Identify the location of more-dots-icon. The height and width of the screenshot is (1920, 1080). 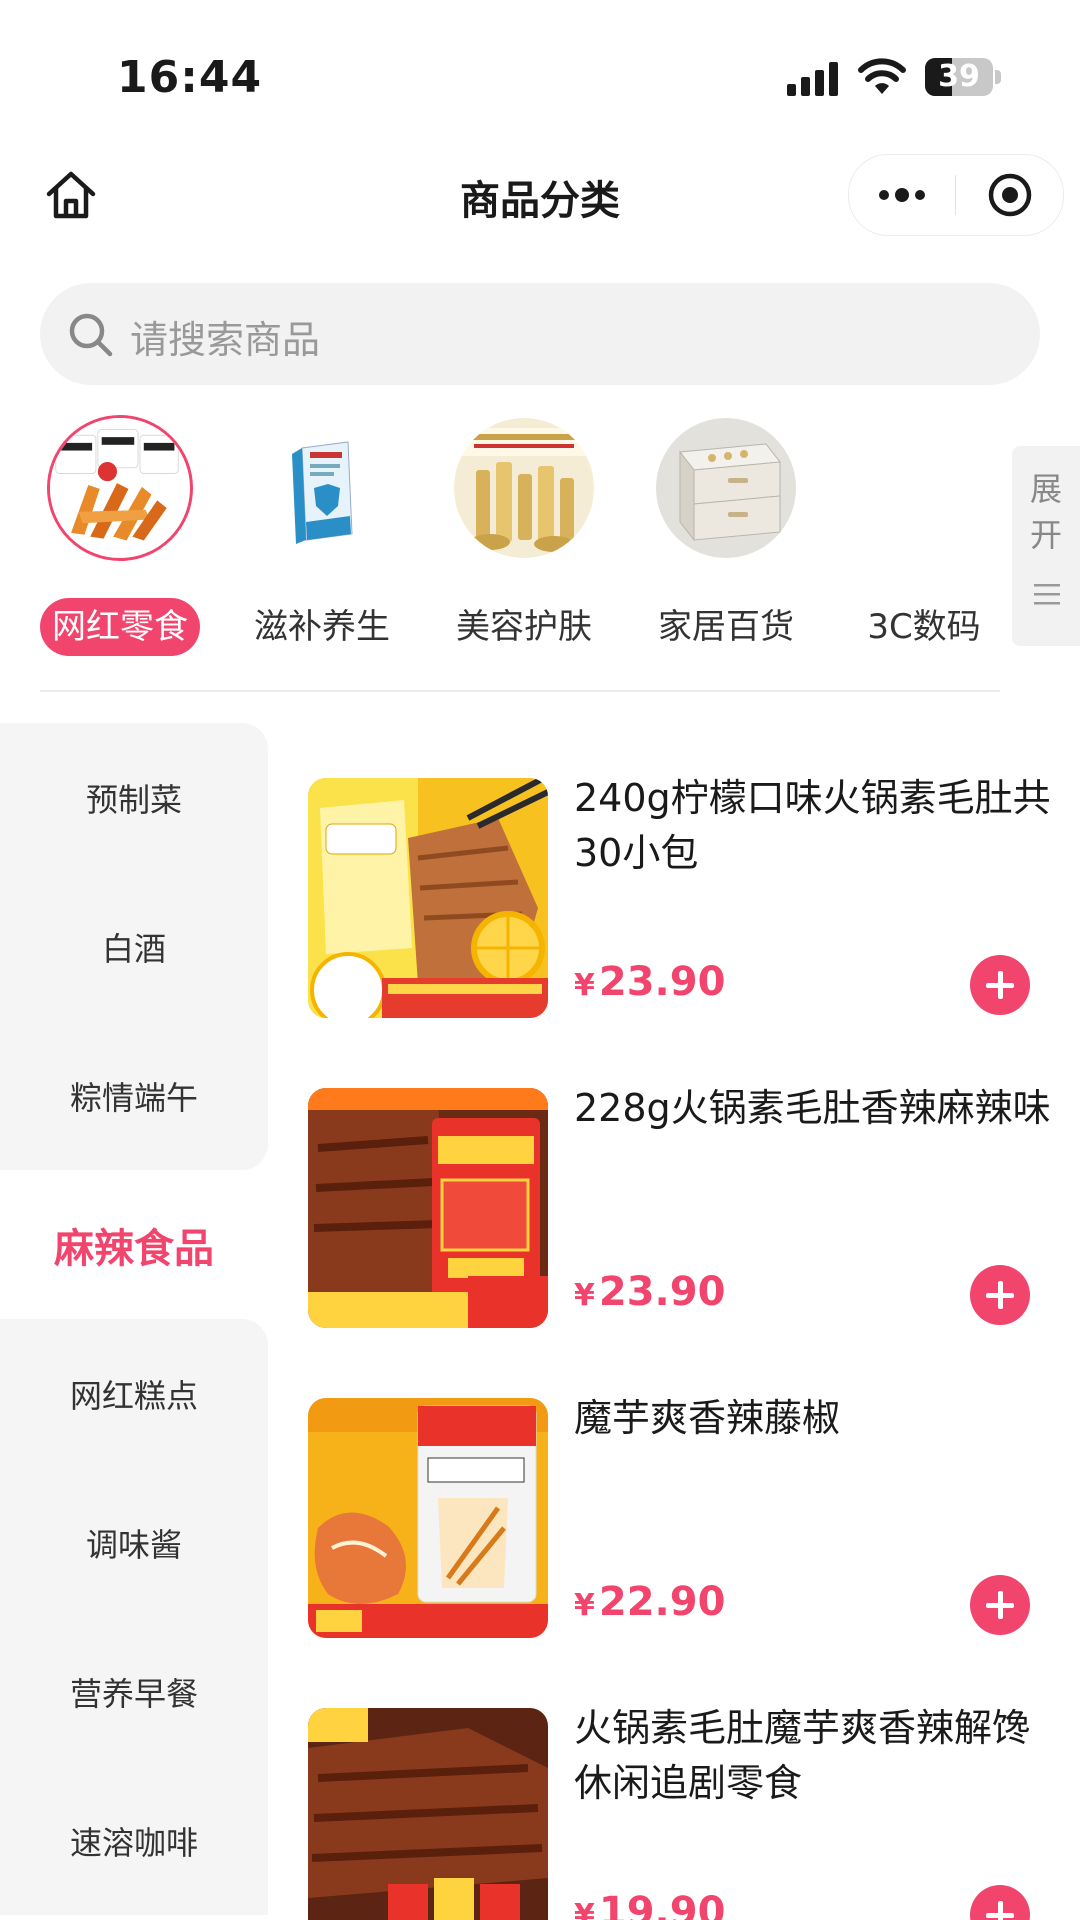
(902, 195).